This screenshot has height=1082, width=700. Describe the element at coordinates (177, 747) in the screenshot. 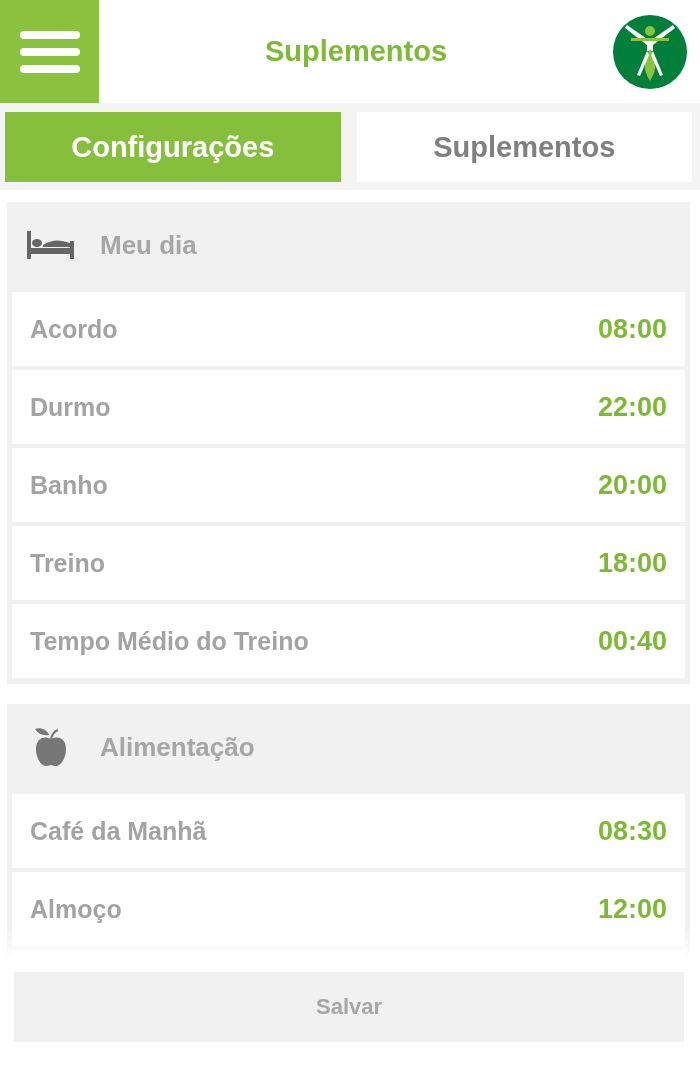

I see `section-title: Alimentação` at that location.